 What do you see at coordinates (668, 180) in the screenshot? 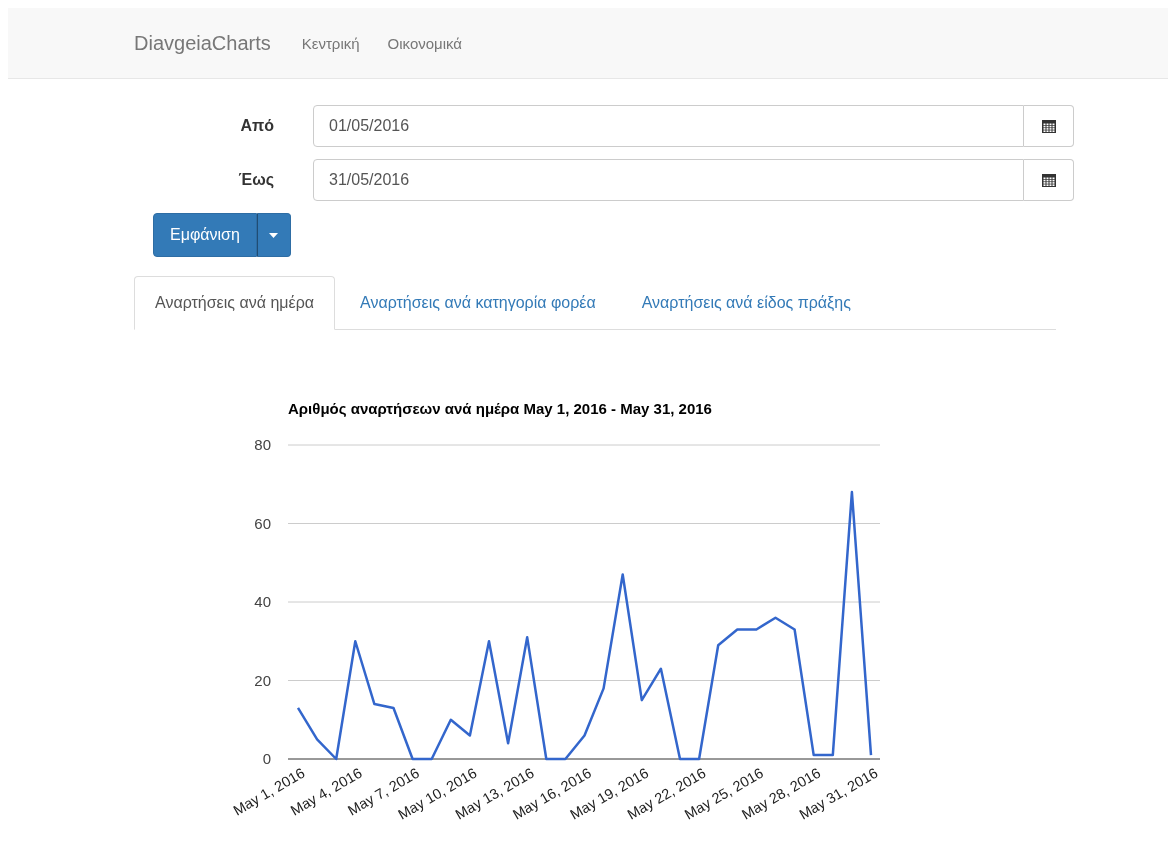
I see `date-field: 31/05/2016` at bounding box center [668, 180].